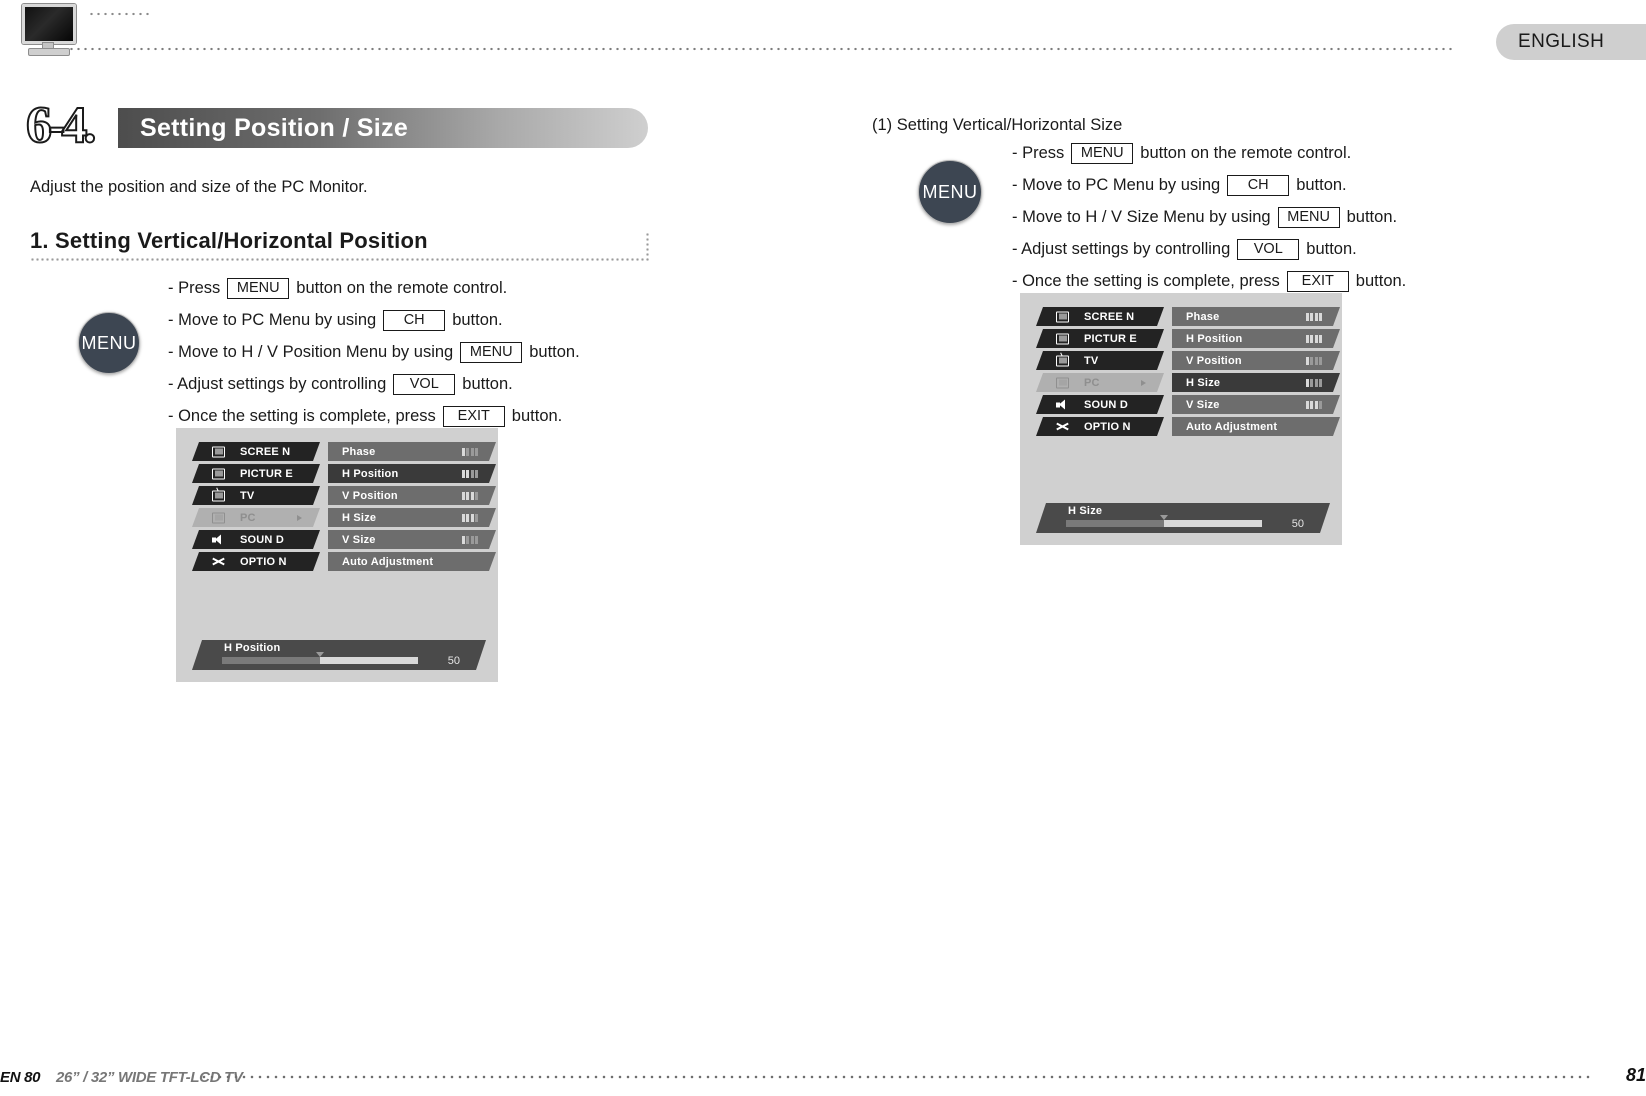  What do you see at coordinates (299, 518) in the screenshot?
I see `chevron-right-icon` at bounding box center [299, 518].